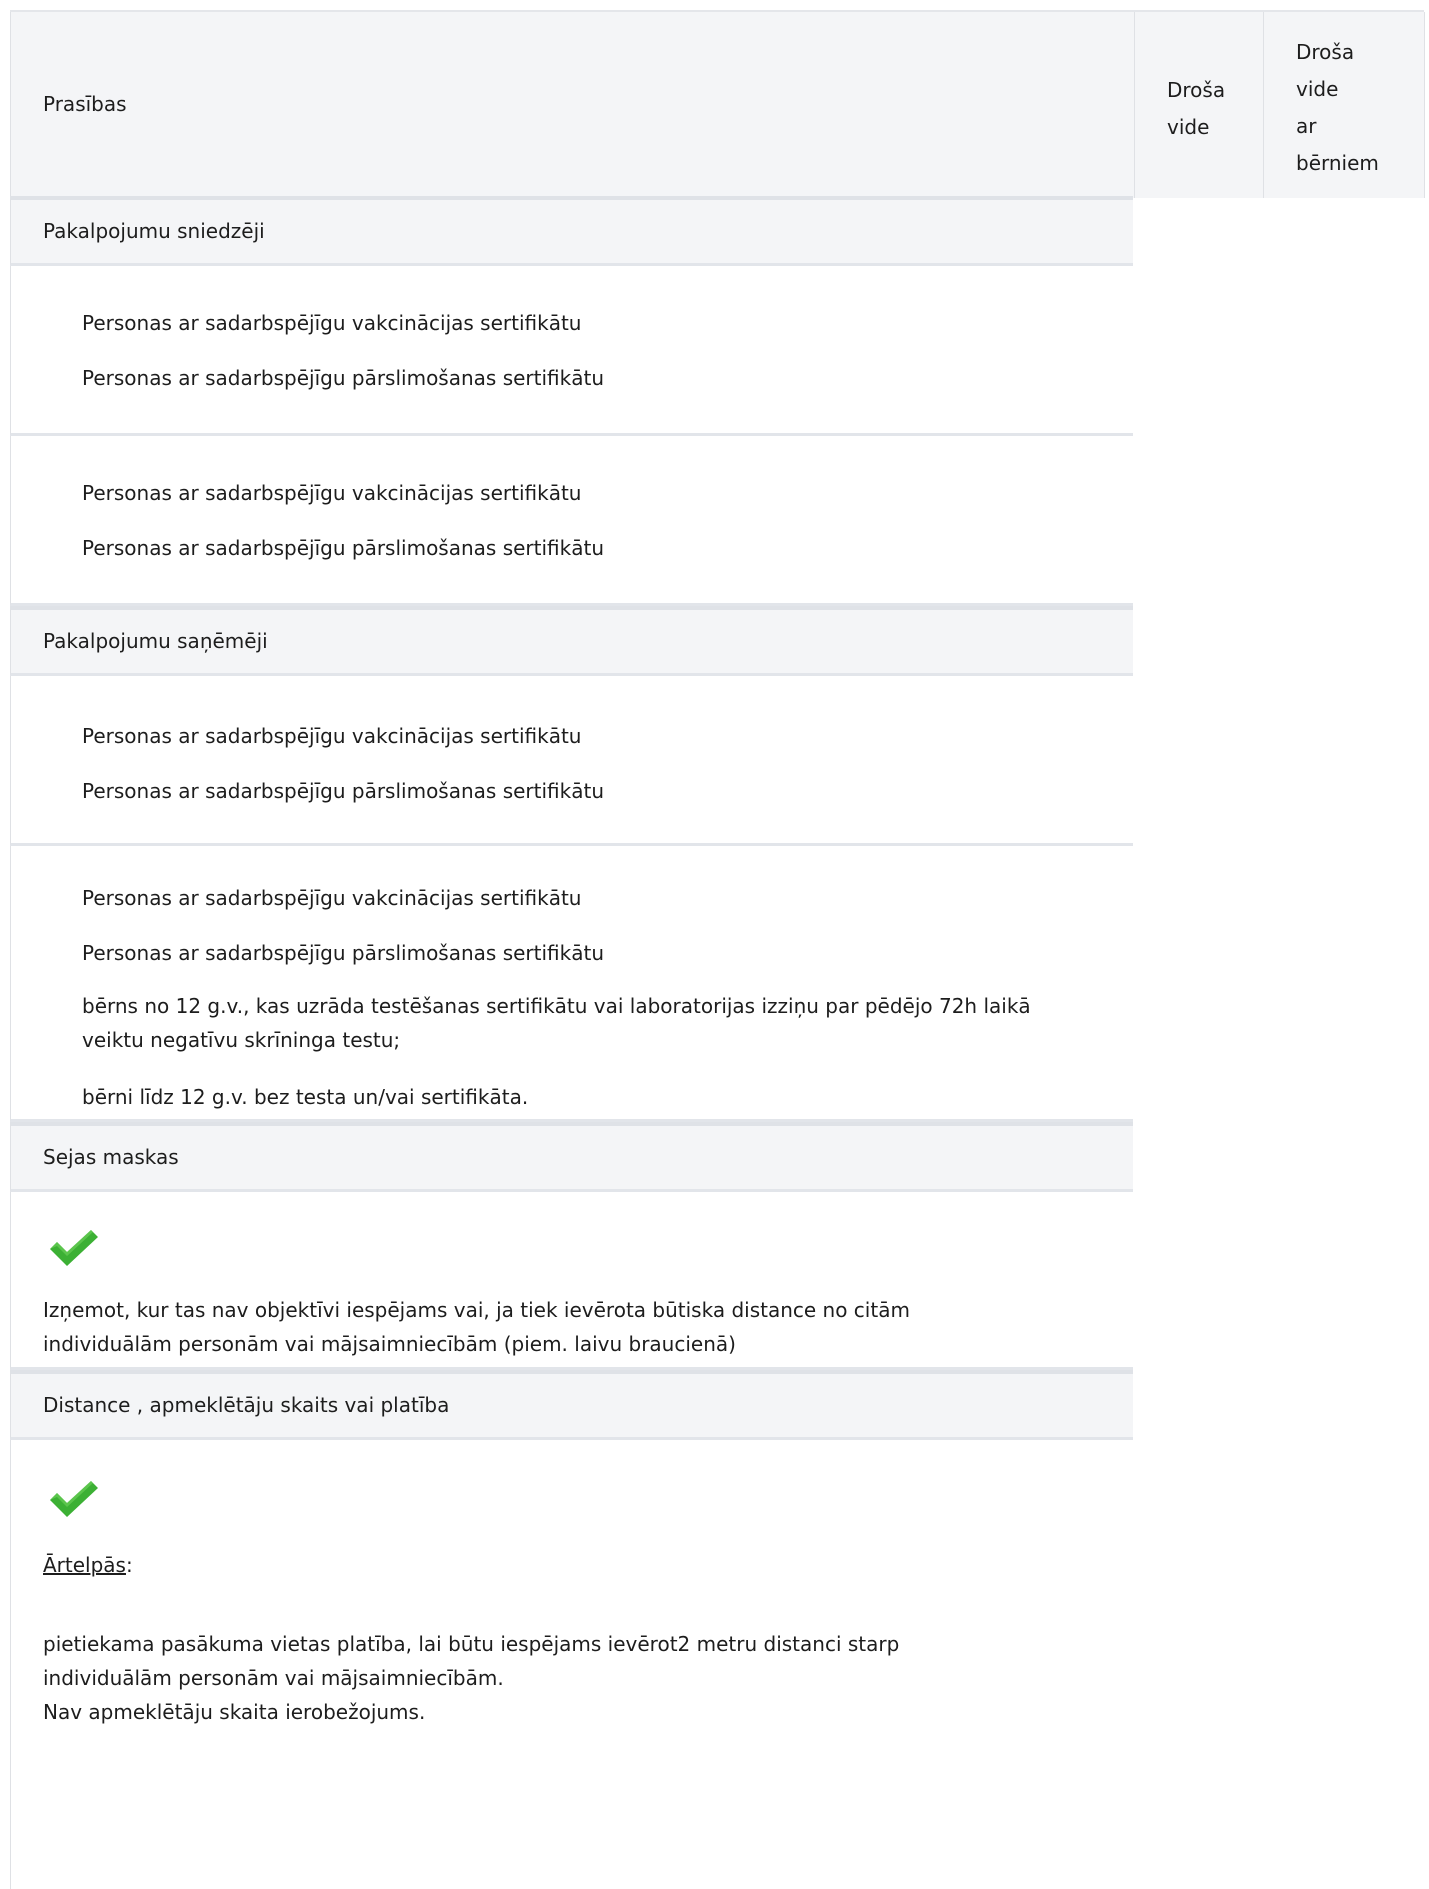 The width and height of the screenshot is (1429, 1889). Describe the element at coordinates (1306, 126) in the screenshot. I see `header-safe-env-children-line: ar` at that location.